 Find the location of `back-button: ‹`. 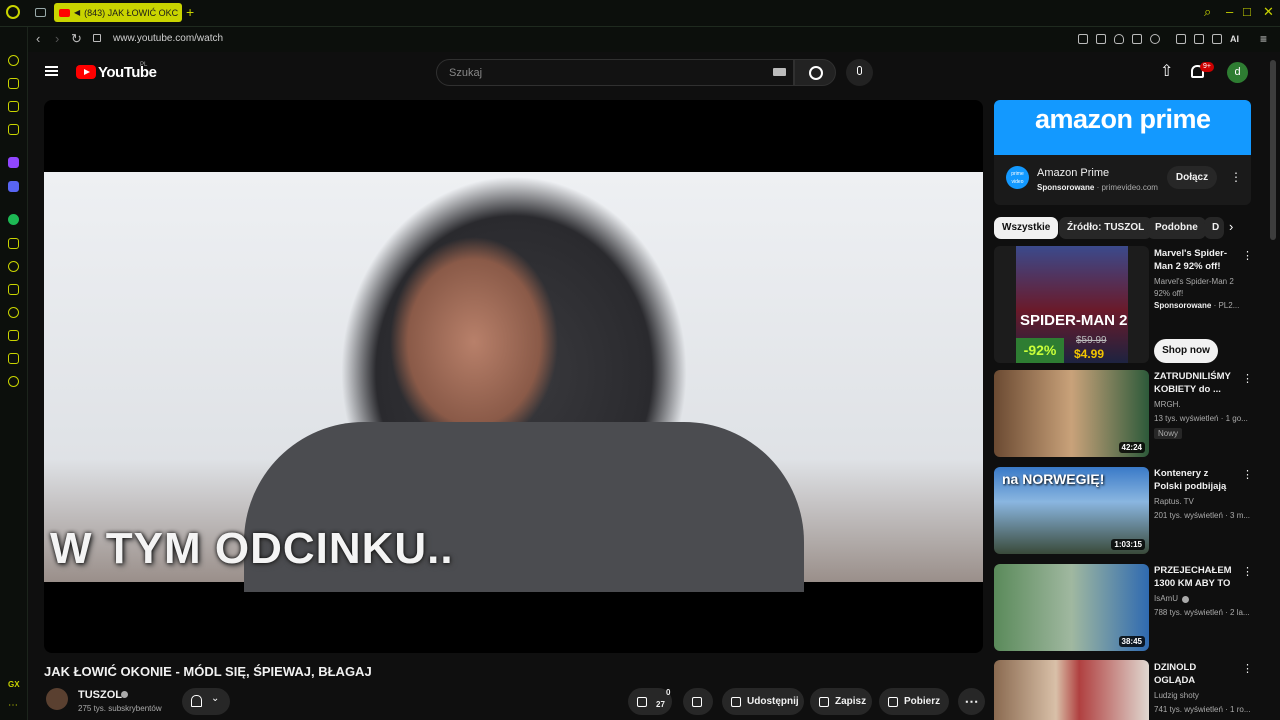

back-button: ‹ is located at coordinates (38, 39).